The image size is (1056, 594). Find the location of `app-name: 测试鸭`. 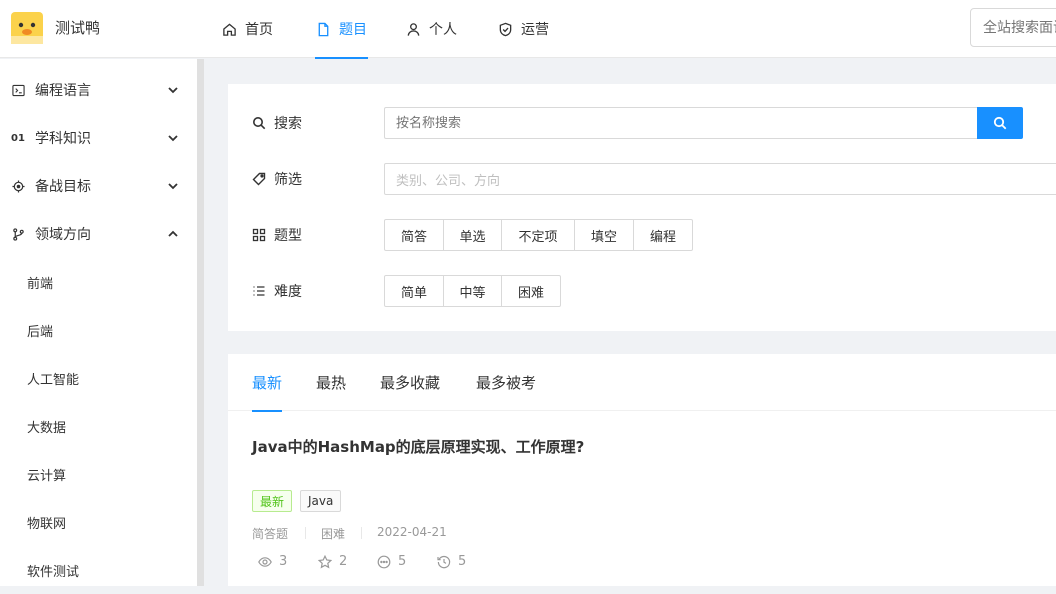

app-name: 测试鸭 is located at coordinates (77, 27).